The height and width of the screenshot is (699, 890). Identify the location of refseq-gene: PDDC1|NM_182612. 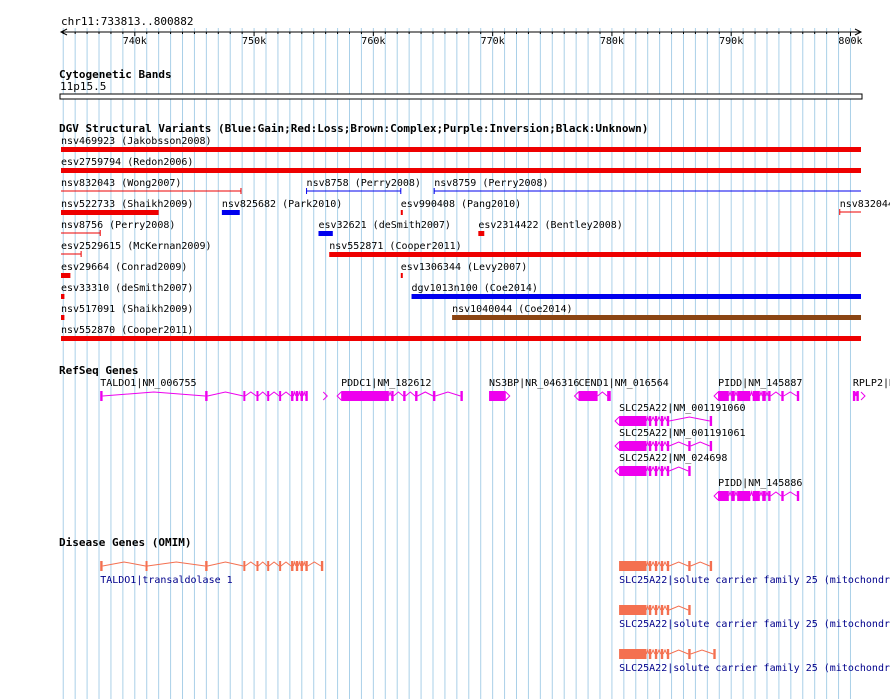
(399, 389).